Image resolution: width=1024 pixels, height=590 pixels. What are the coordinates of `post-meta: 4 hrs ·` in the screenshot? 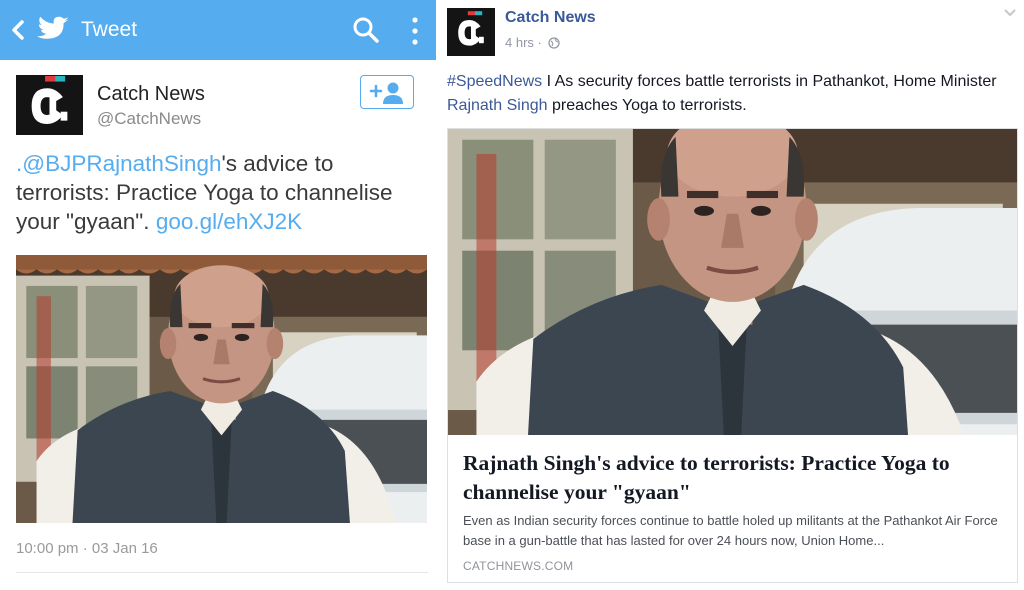 It's located at (533, 42).